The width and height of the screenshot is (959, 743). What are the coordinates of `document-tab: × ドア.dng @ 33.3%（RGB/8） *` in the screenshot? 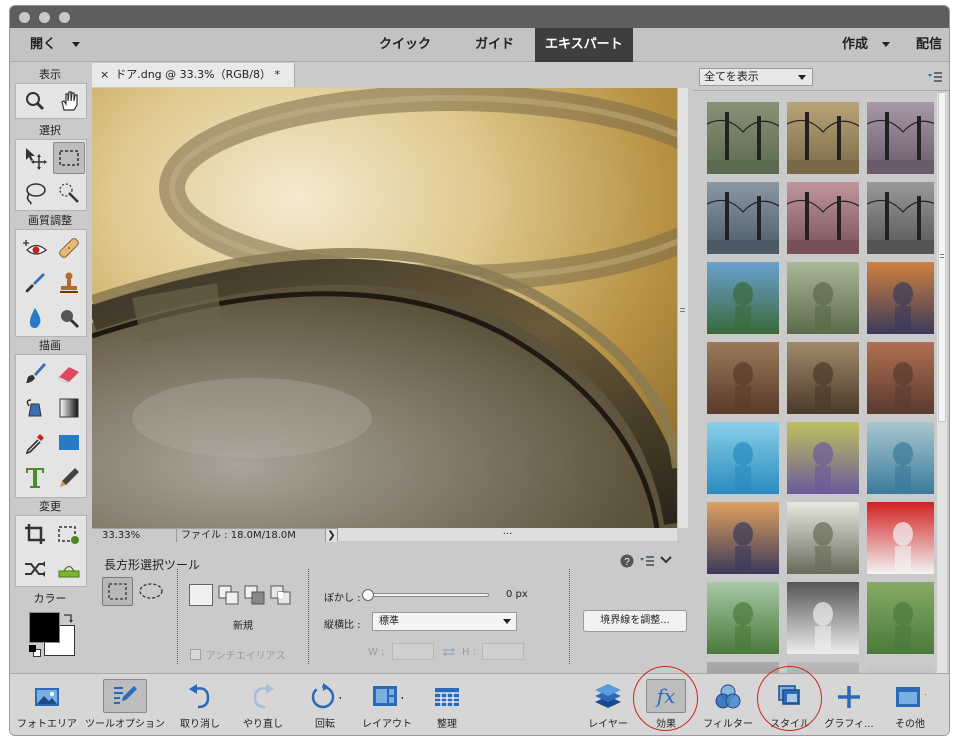 It's located at (193, 75).